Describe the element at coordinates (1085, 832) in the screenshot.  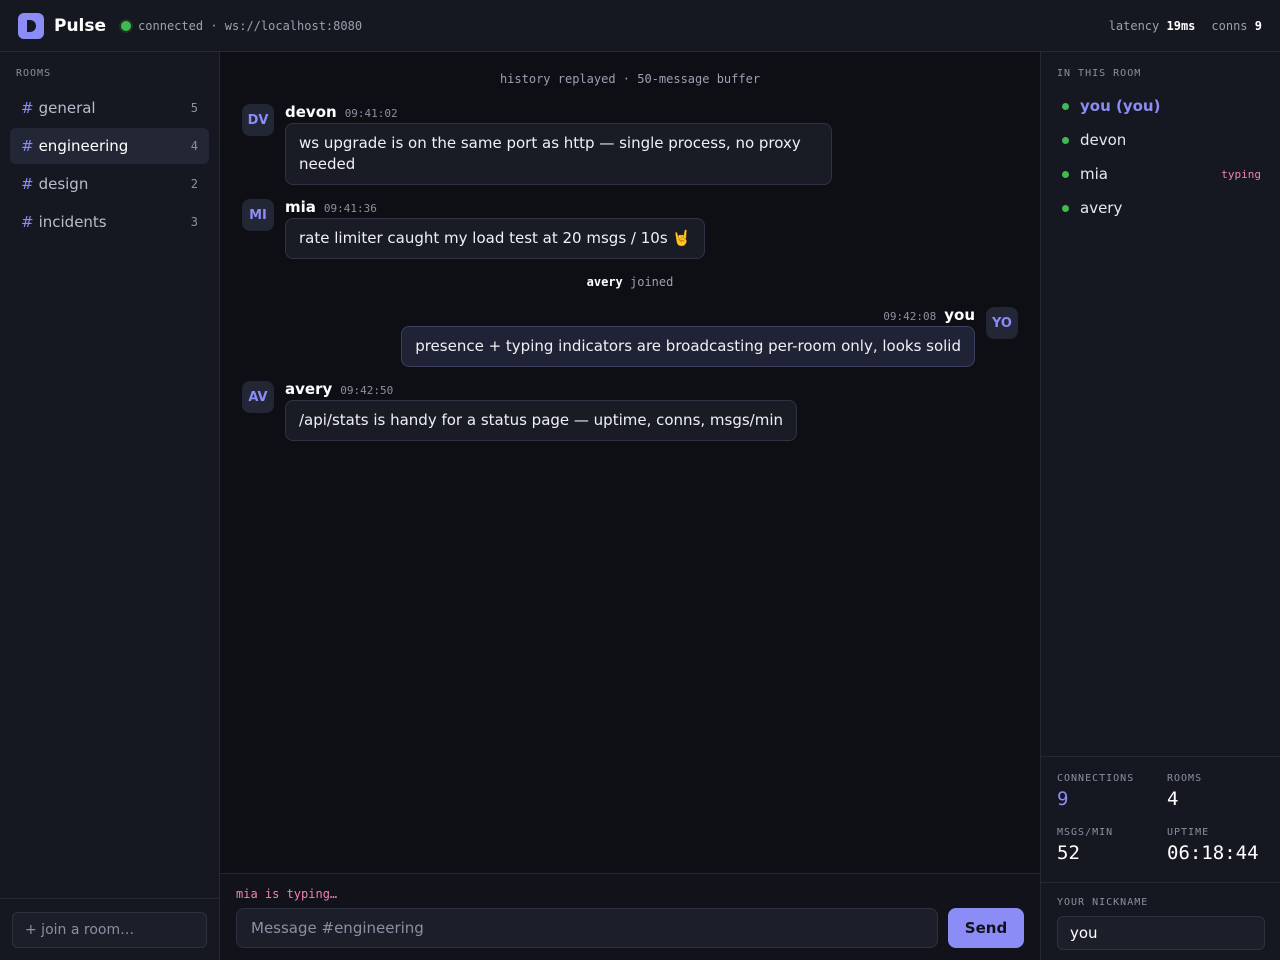
I see `stat-label: MSGS/MIN` at that location.